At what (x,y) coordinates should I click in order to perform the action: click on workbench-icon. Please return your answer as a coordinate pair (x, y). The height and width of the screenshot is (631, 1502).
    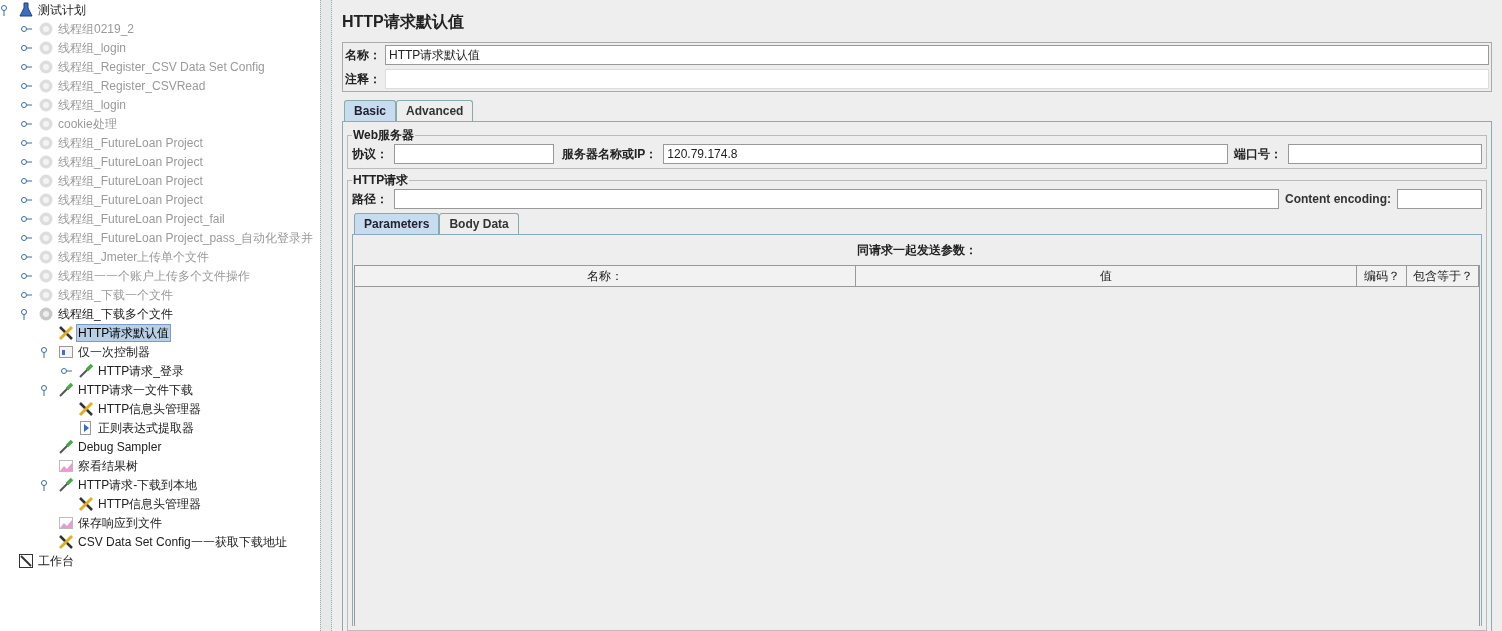
    Looking at the image, I should click on (26, 560).